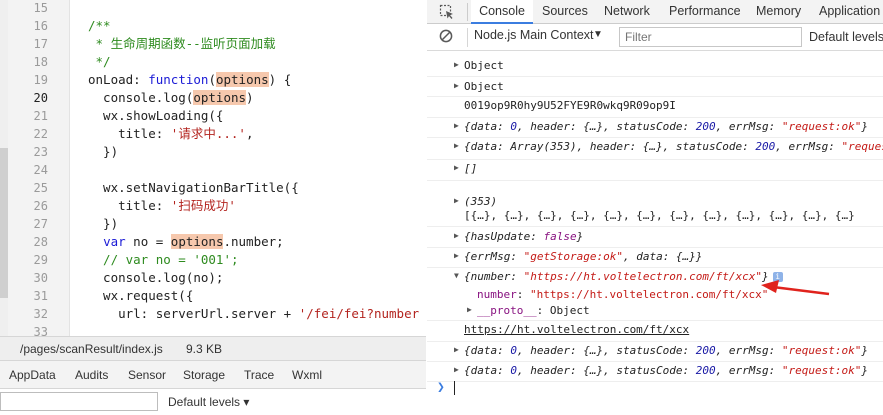  What do you see at coordinates (502, 12) in the screenshot?
I see `tab-console: Console` at bounding box center [502, 12].